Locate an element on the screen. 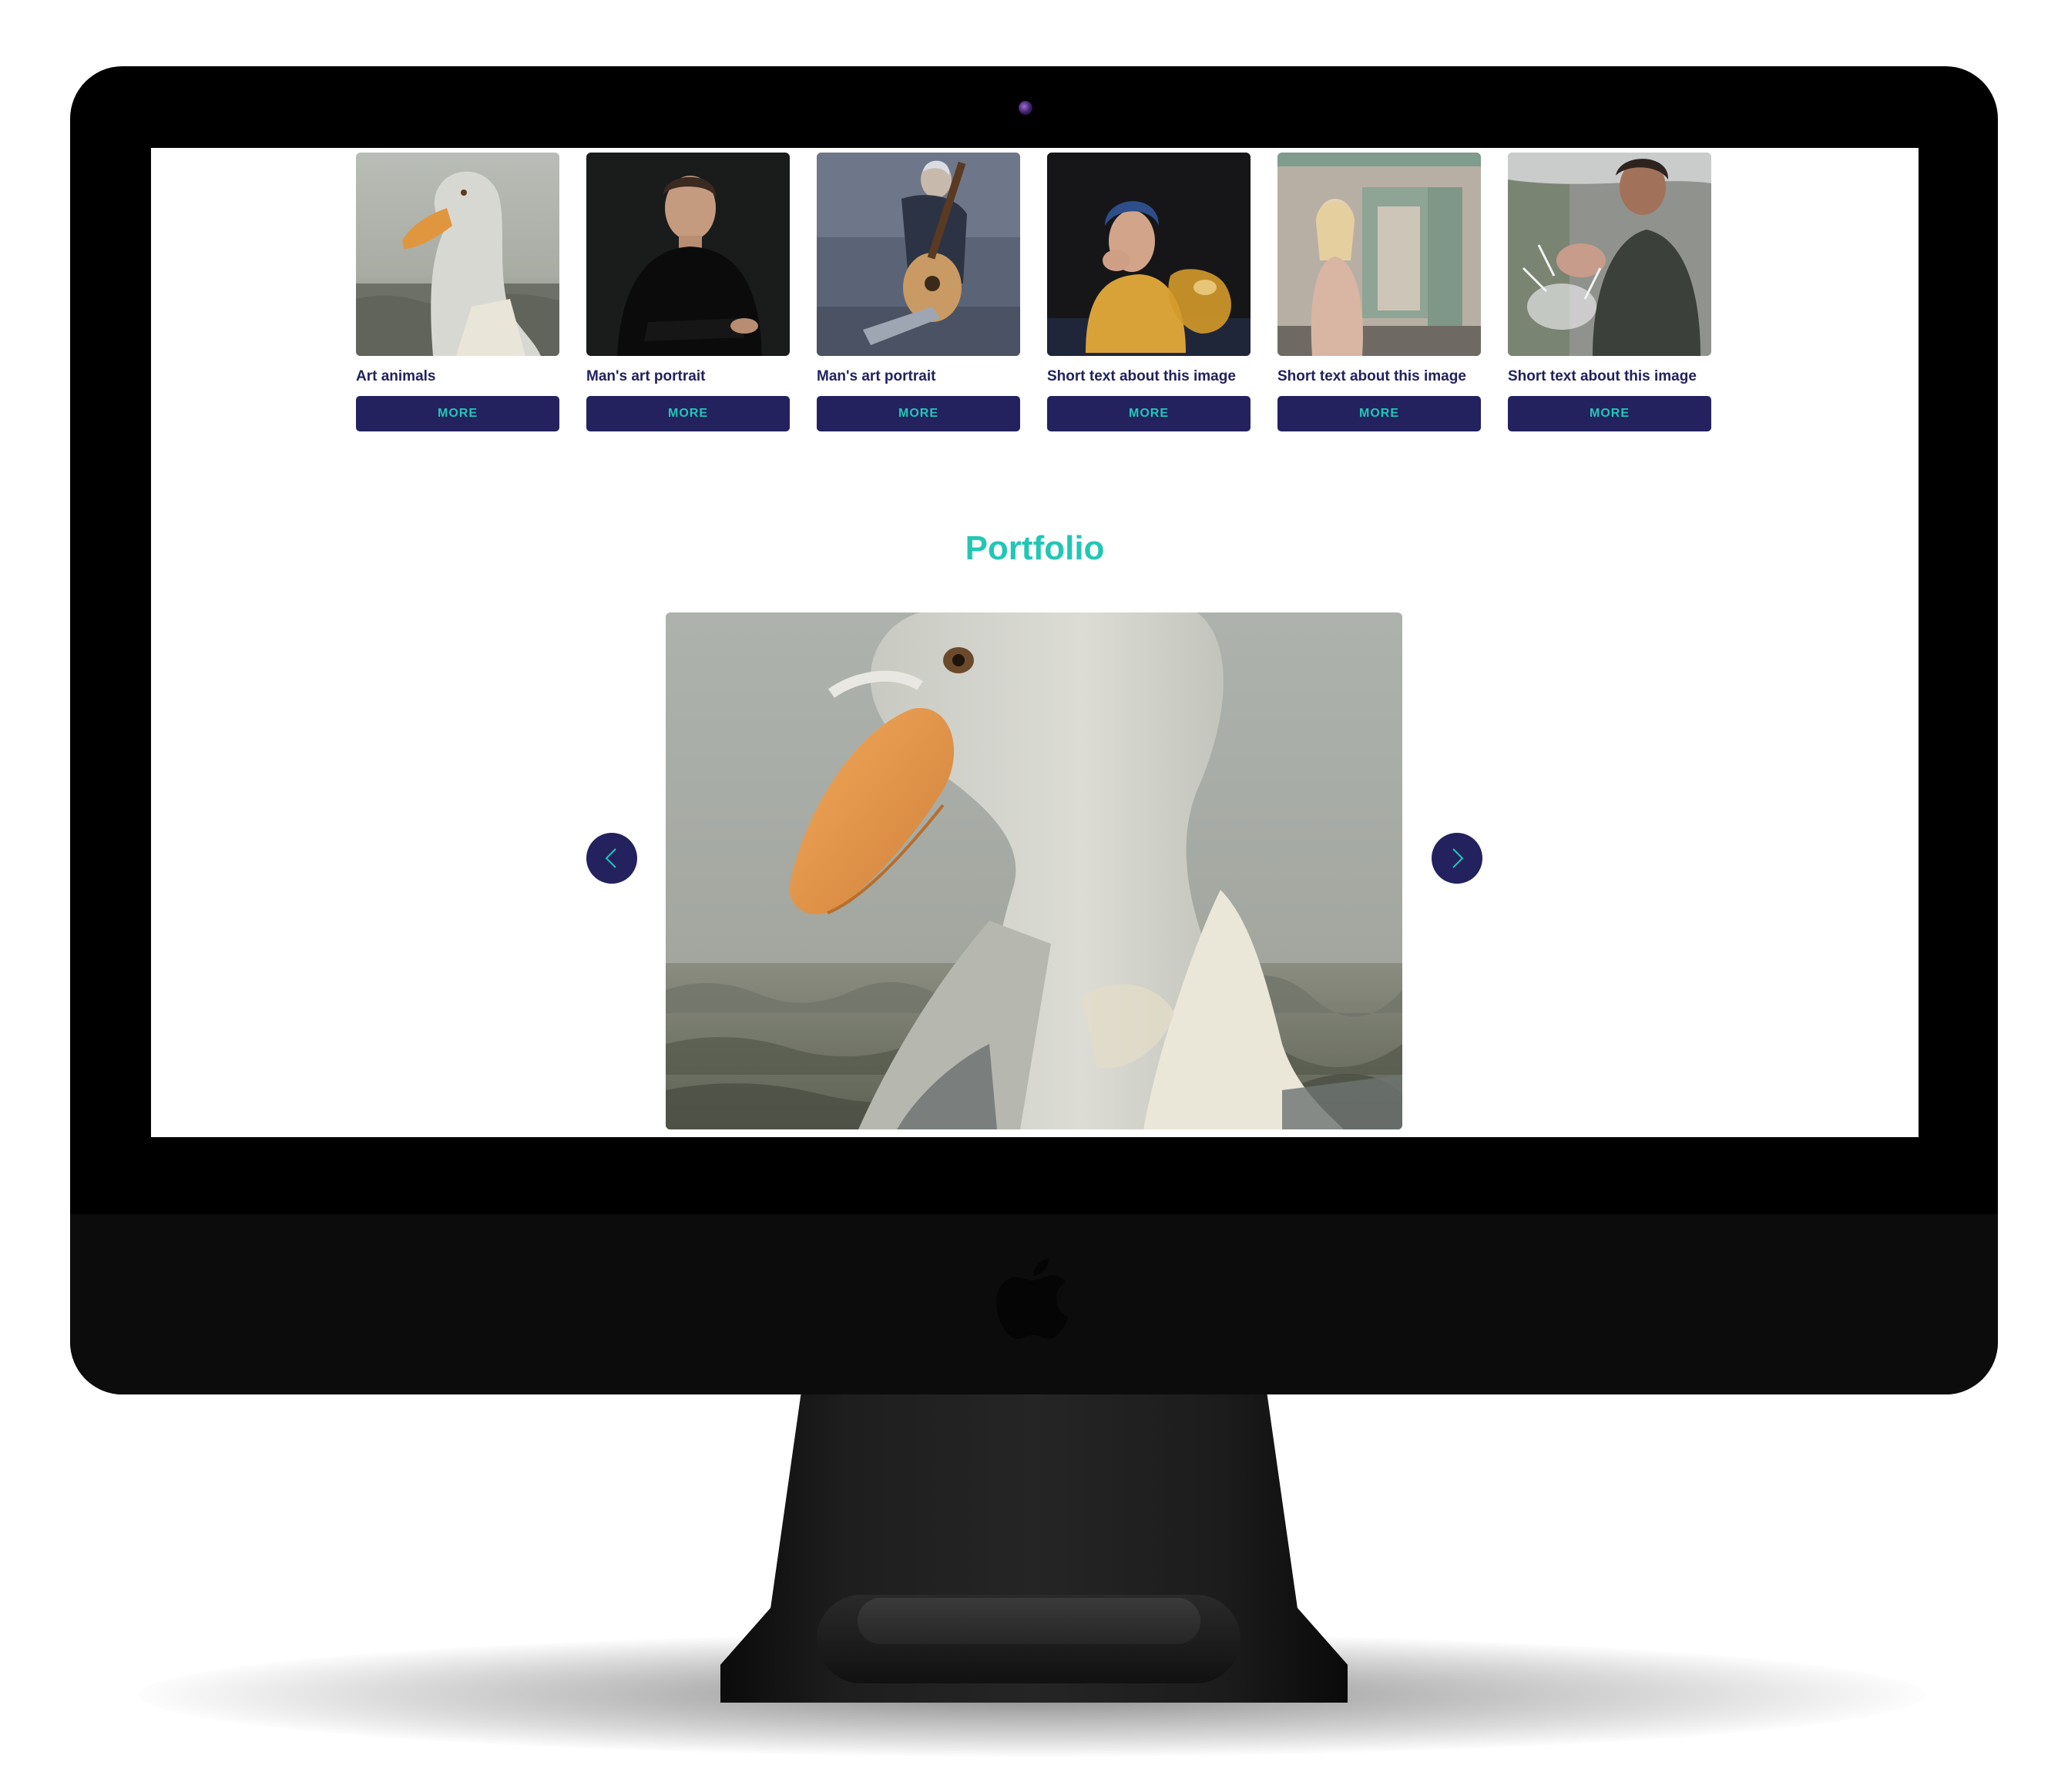 The height and width of the screenshot is (1792, 2068). card-image-girl-room is located at coordinates (1379, 254).